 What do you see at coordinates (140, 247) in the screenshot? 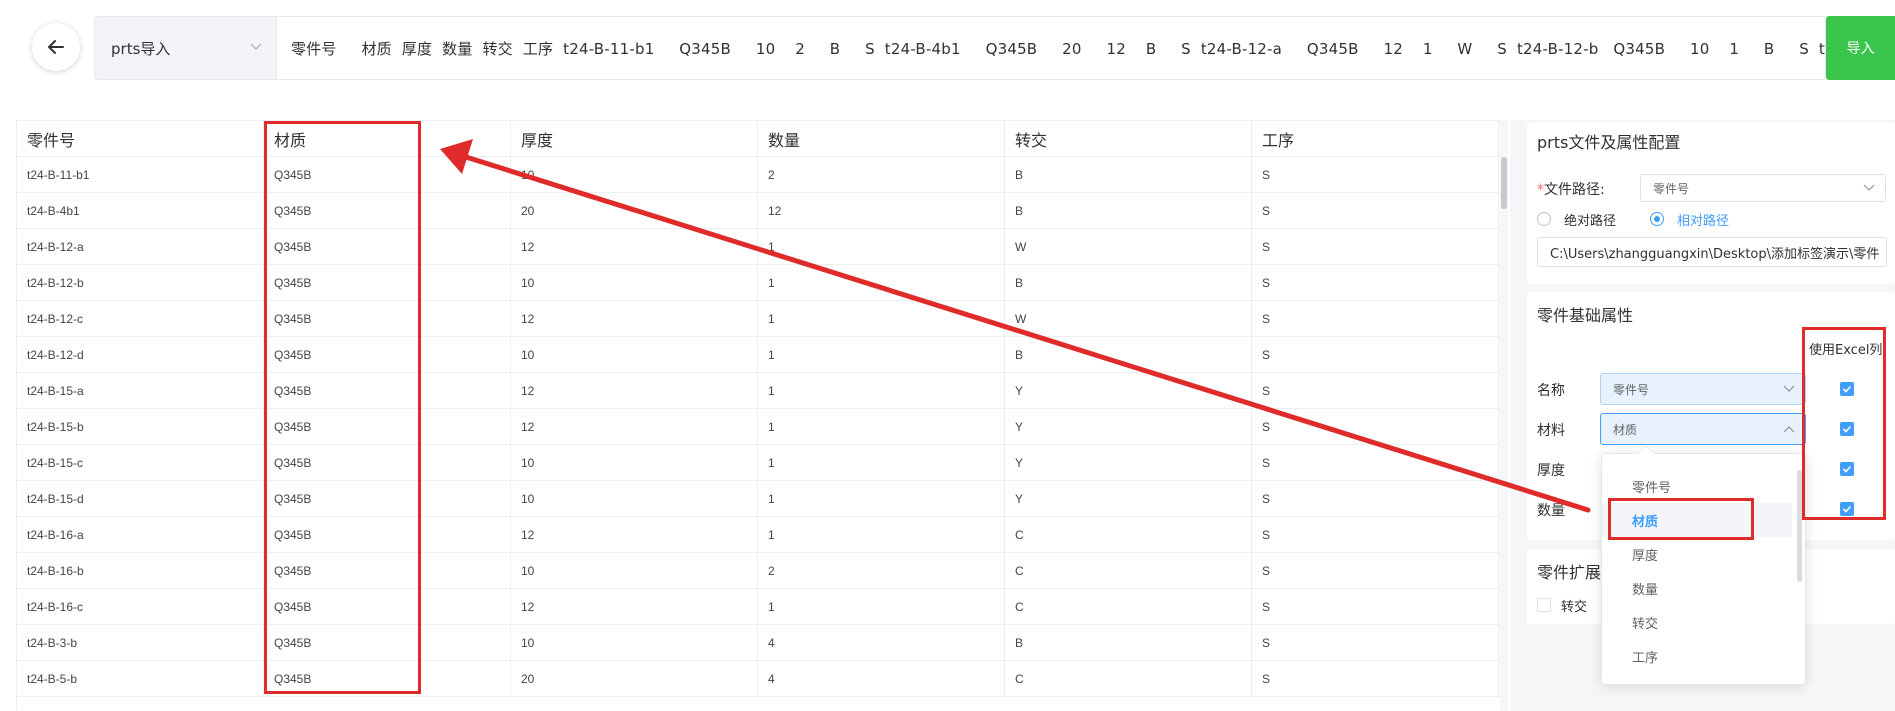
I see `table-cell: t24-B-12-a` at bounding box center [140, 247].